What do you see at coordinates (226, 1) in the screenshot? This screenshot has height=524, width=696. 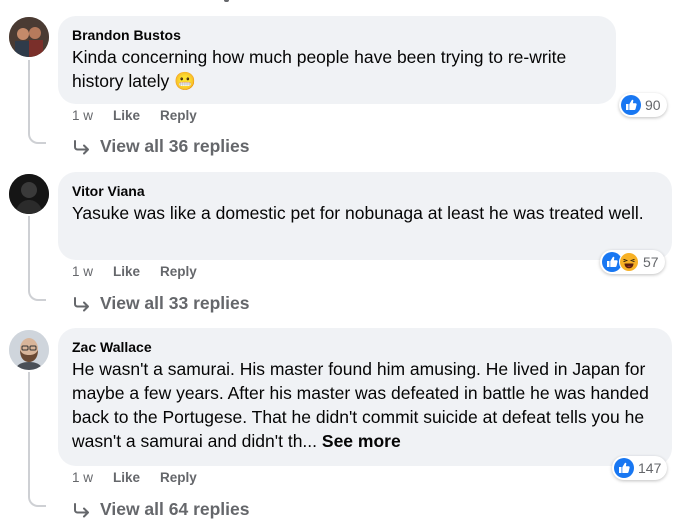 I see `top-scroll-stub` at bounding box center [226, 1].